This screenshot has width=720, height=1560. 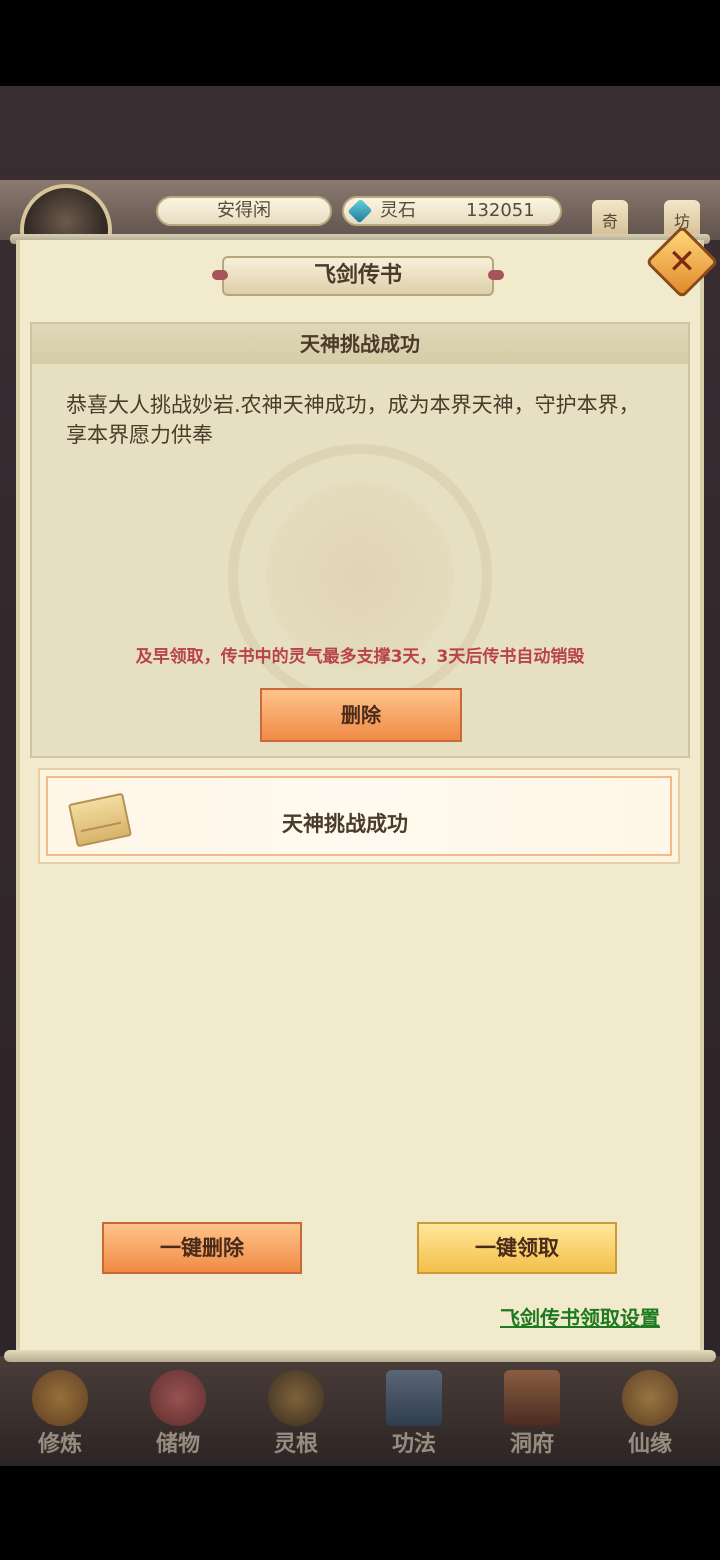 I want to click on delete-button: 删除, so click(x=361, y=715).